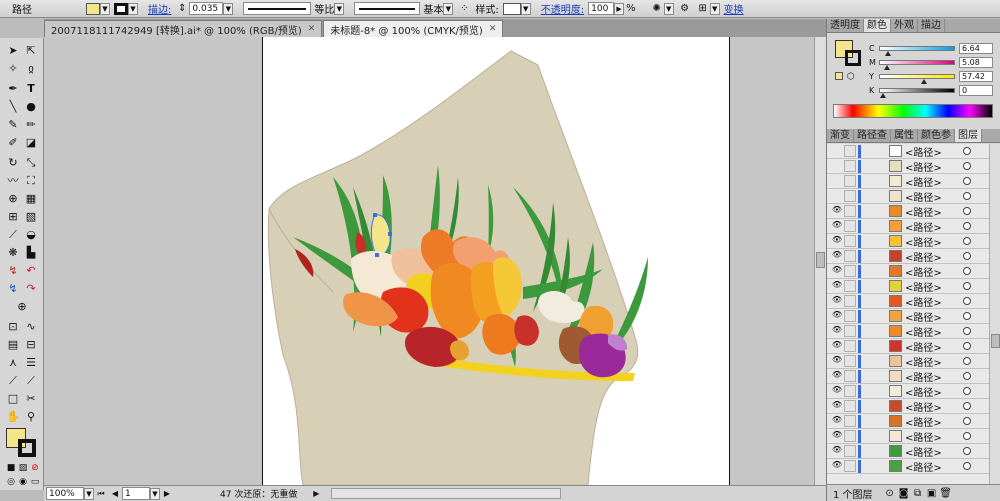  What do you see at coordinates (22, 307) in the screenshot?
I see `crosshair-tool-icon: ⊕` at bounding box center [22, 307].